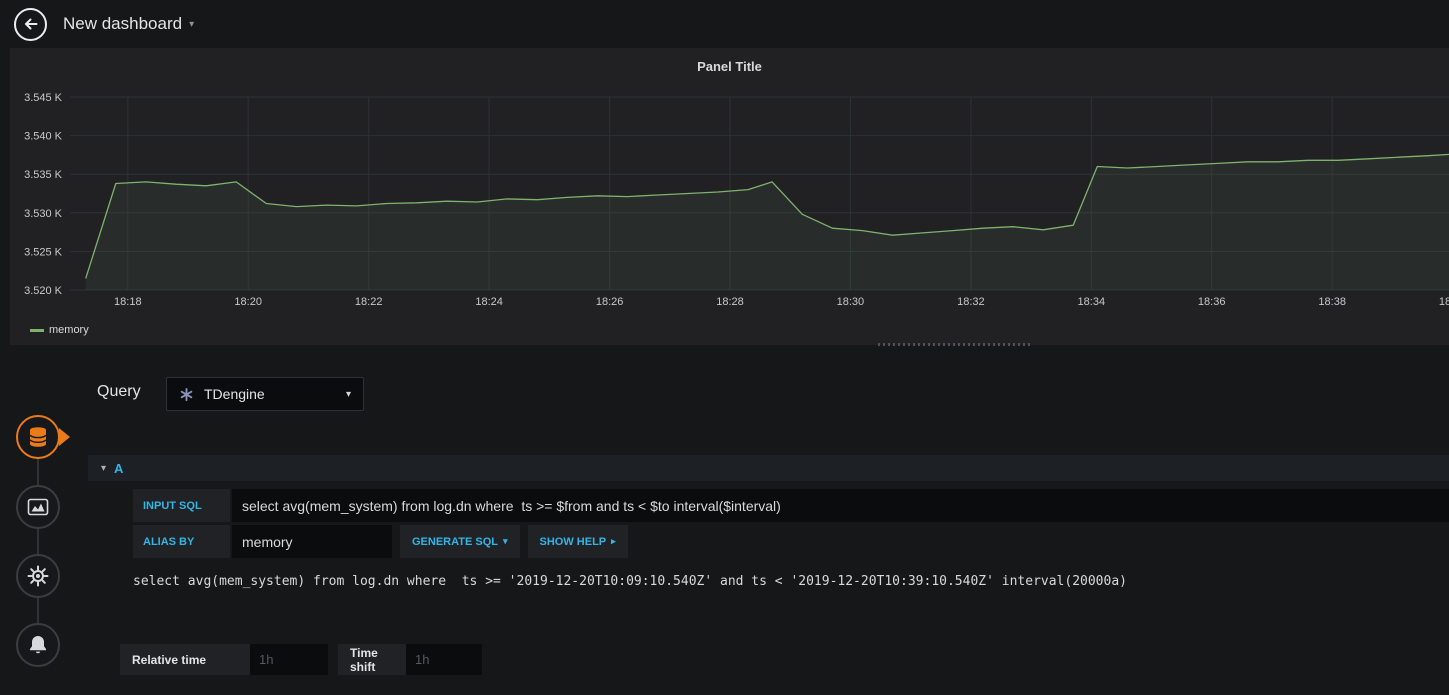 Image resolution: width=1449 pixels, height=695 pixels. Describe the element at coordinates (768, 468) in the screenshot. I see `query-row-header: ▾ A` at that location.